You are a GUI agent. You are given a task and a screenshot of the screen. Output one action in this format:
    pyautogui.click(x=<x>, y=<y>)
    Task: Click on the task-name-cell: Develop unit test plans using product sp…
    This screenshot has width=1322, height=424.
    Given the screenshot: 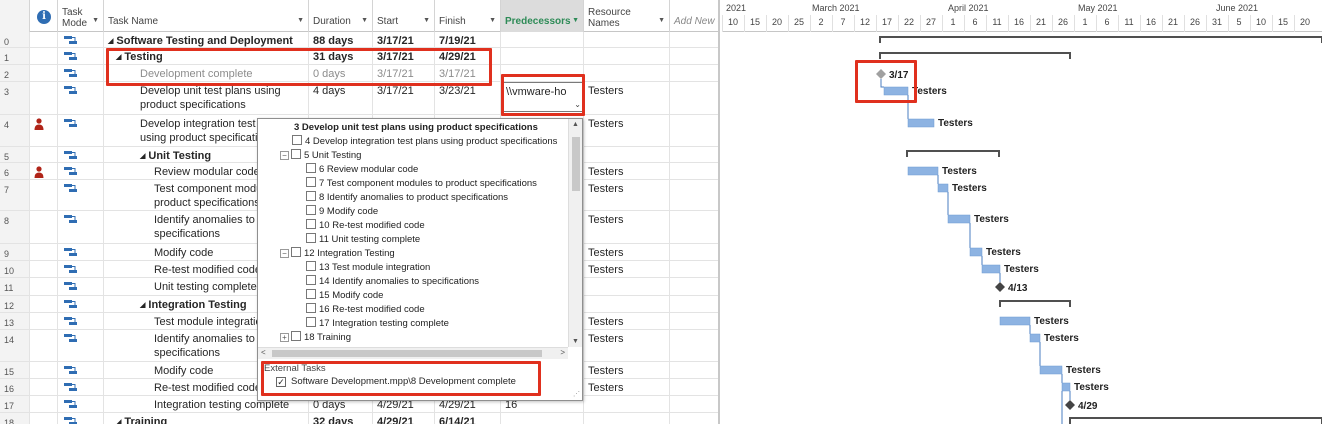 What is the action you would take?
    pyautogui.click(x=206, y=98)
    